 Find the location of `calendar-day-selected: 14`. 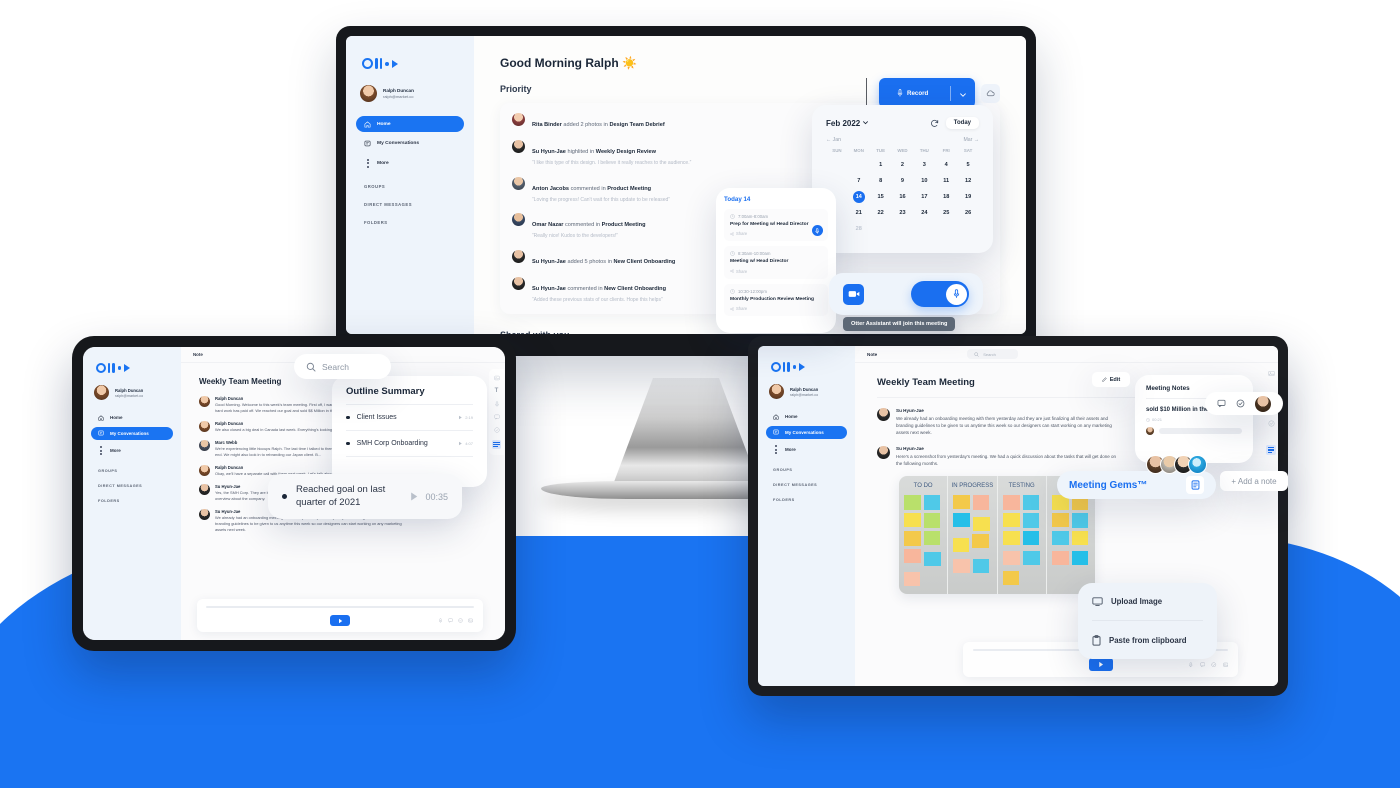

calendar-day-selected: 14 is located at coordinates (858, 197).